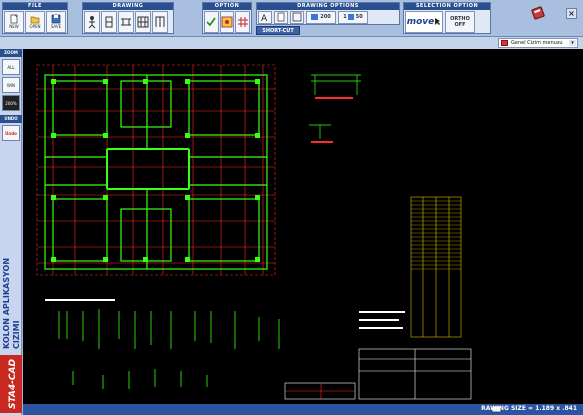  I want to click on book-help-icon, so click(538, 13).